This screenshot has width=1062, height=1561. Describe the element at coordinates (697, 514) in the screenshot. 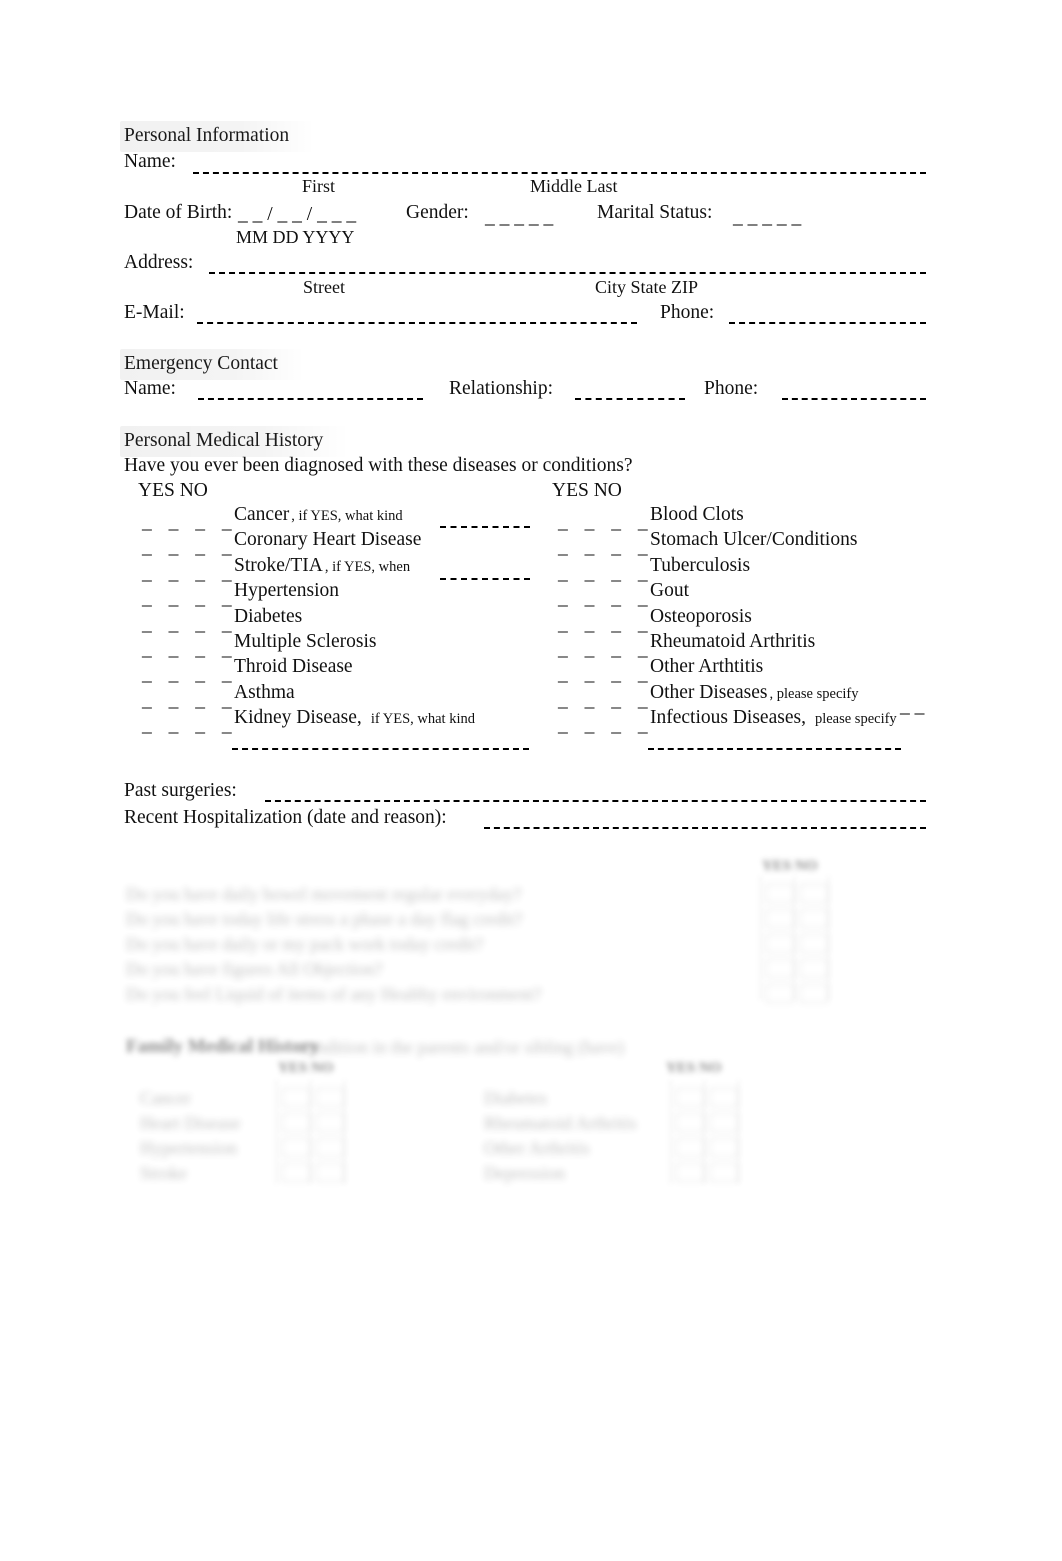

I see `condition-name: Blood Clots` at that location.